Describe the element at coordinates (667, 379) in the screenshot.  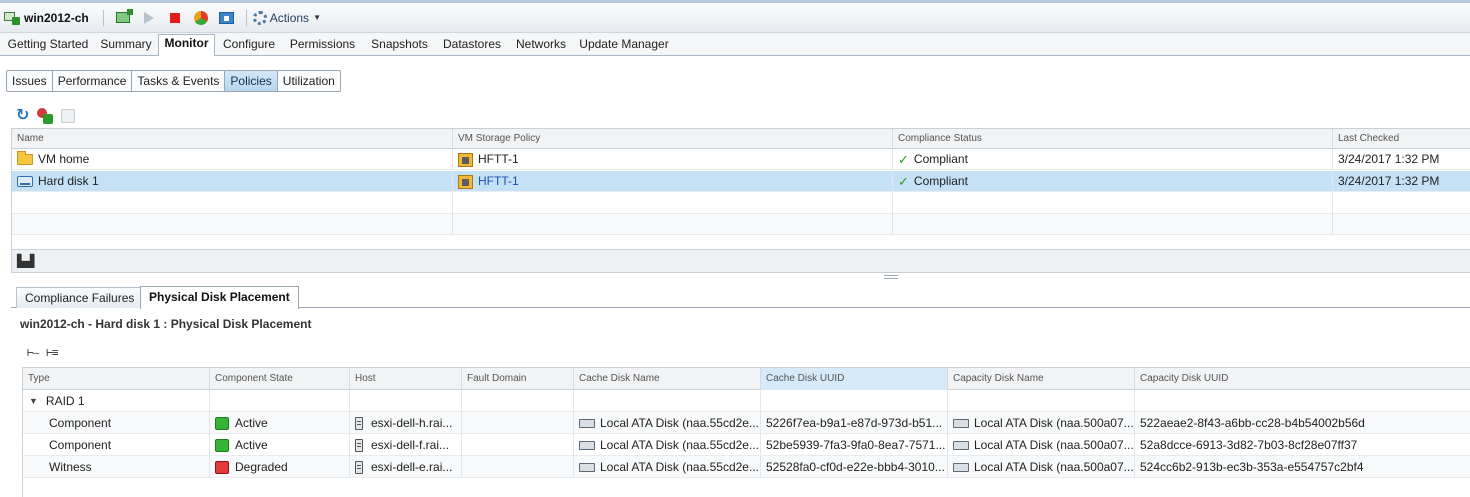
I see `column-header-cache-disk-name: Cache Disk Name` at that location.